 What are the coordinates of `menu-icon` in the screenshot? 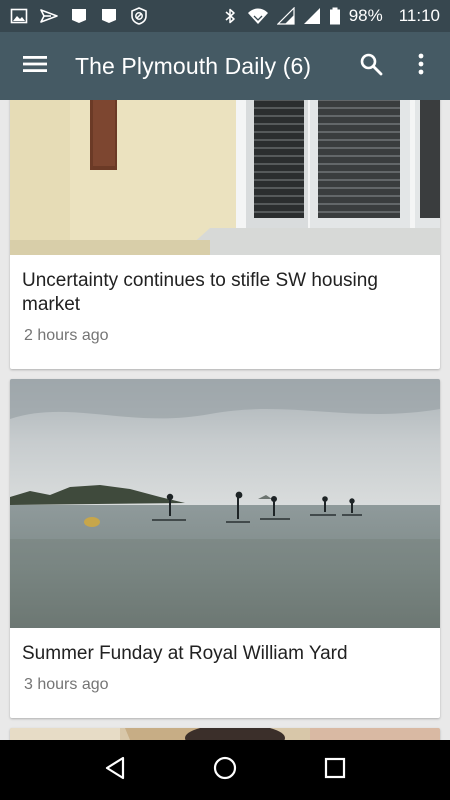 It's located at (35, 66).